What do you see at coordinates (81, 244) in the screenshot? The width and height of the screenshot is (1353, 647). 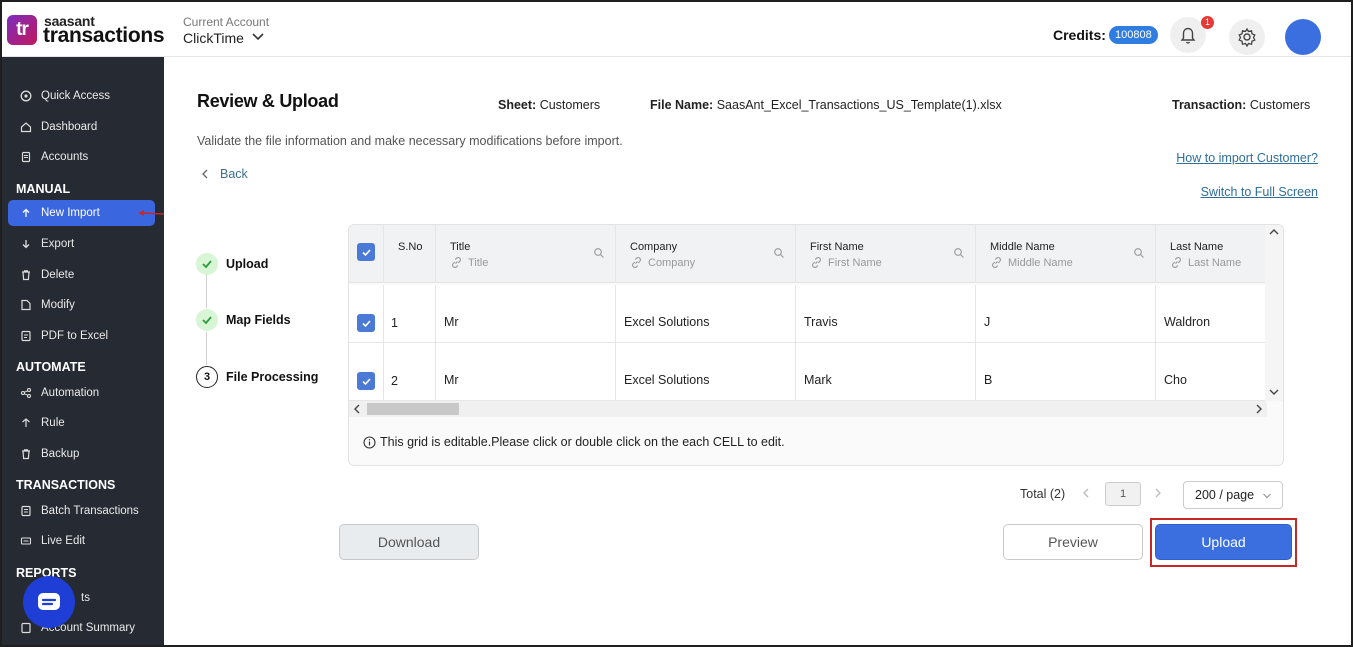 I see `sidebar-item-export: Export` at bounding box center [81, 244].